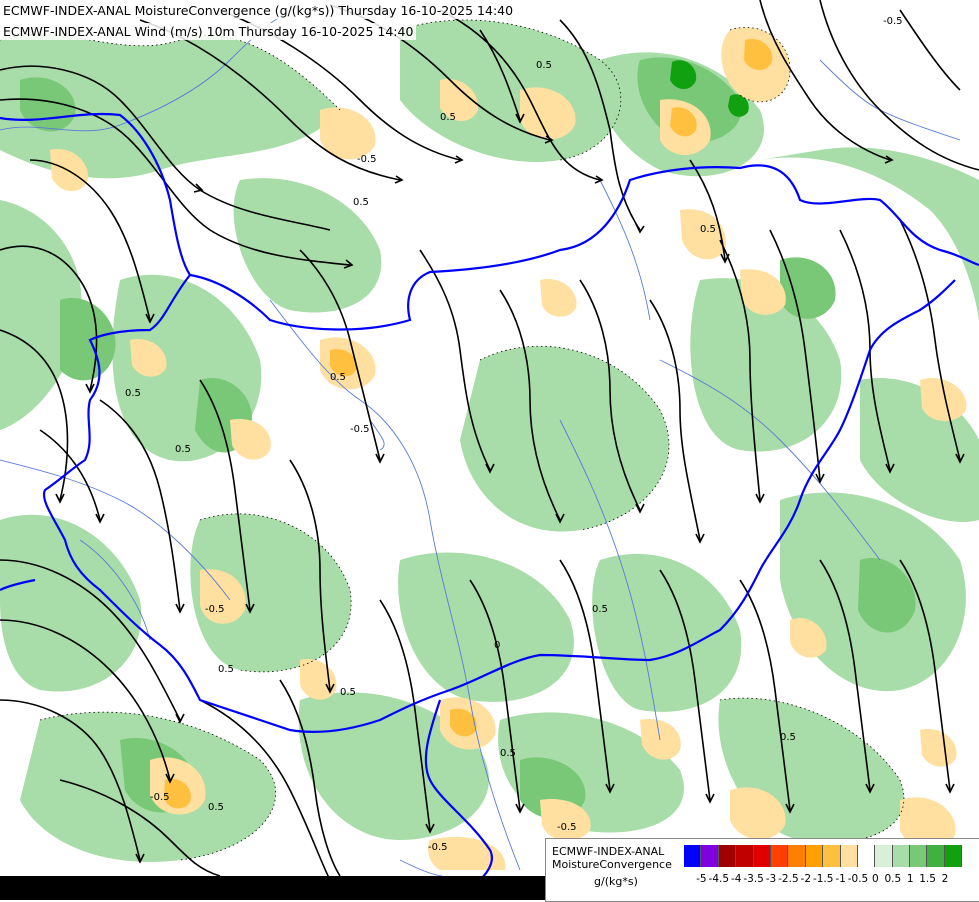 This screenshot has height=902, width=979. I want to click on legend-color-scale, so click(823, 856).